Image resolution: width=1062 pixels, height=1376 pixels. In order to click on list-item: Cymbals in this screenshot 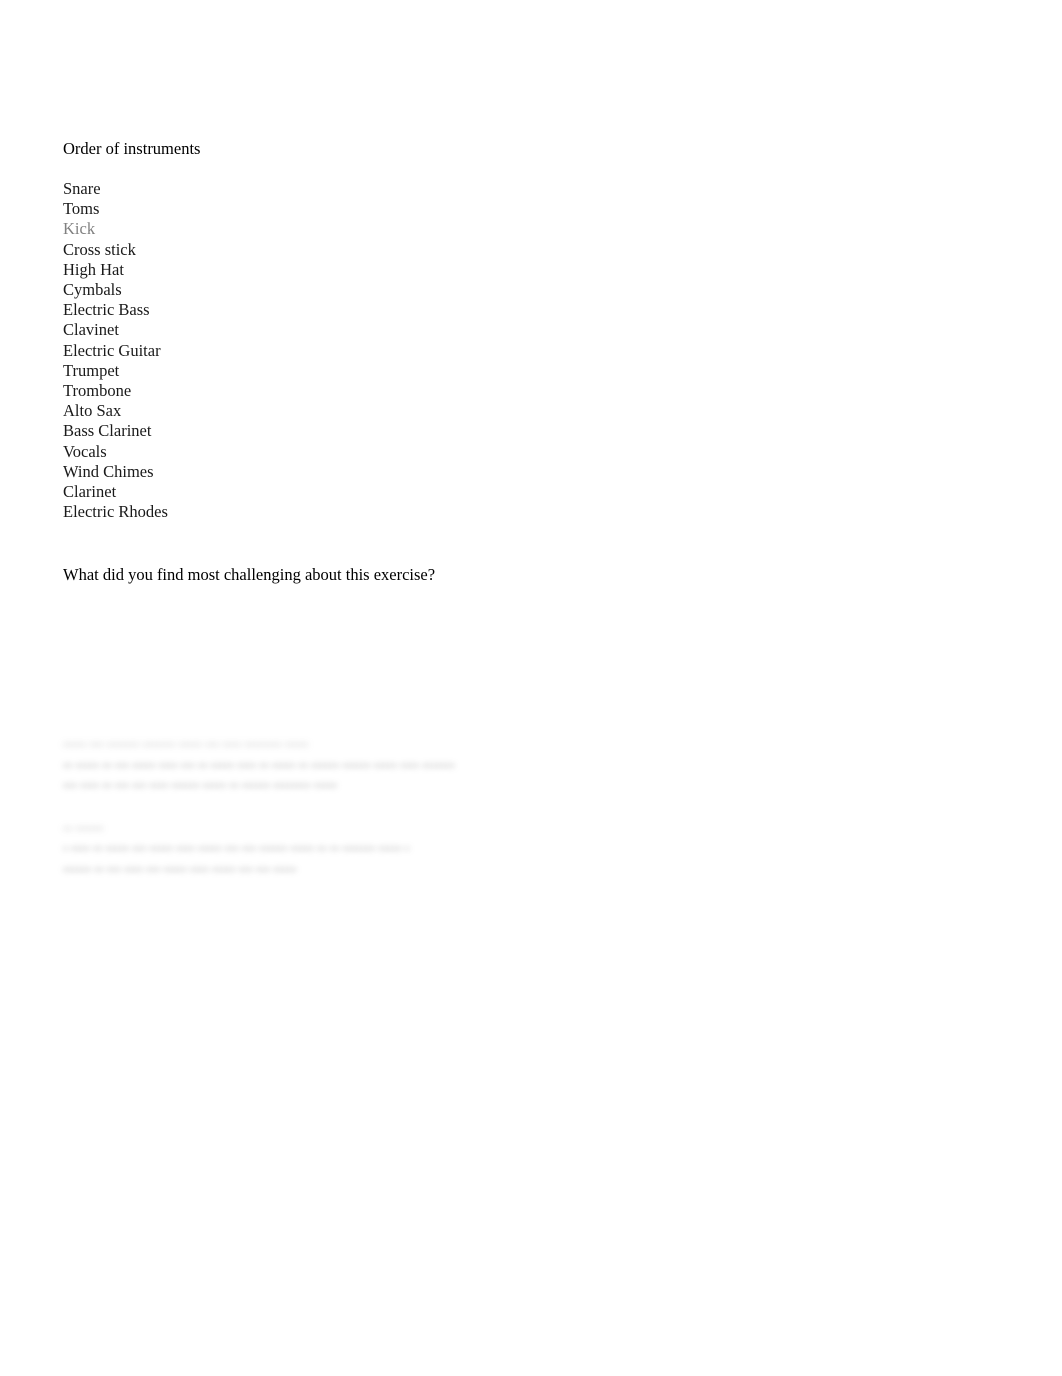, I will do `click(92, 290)`.